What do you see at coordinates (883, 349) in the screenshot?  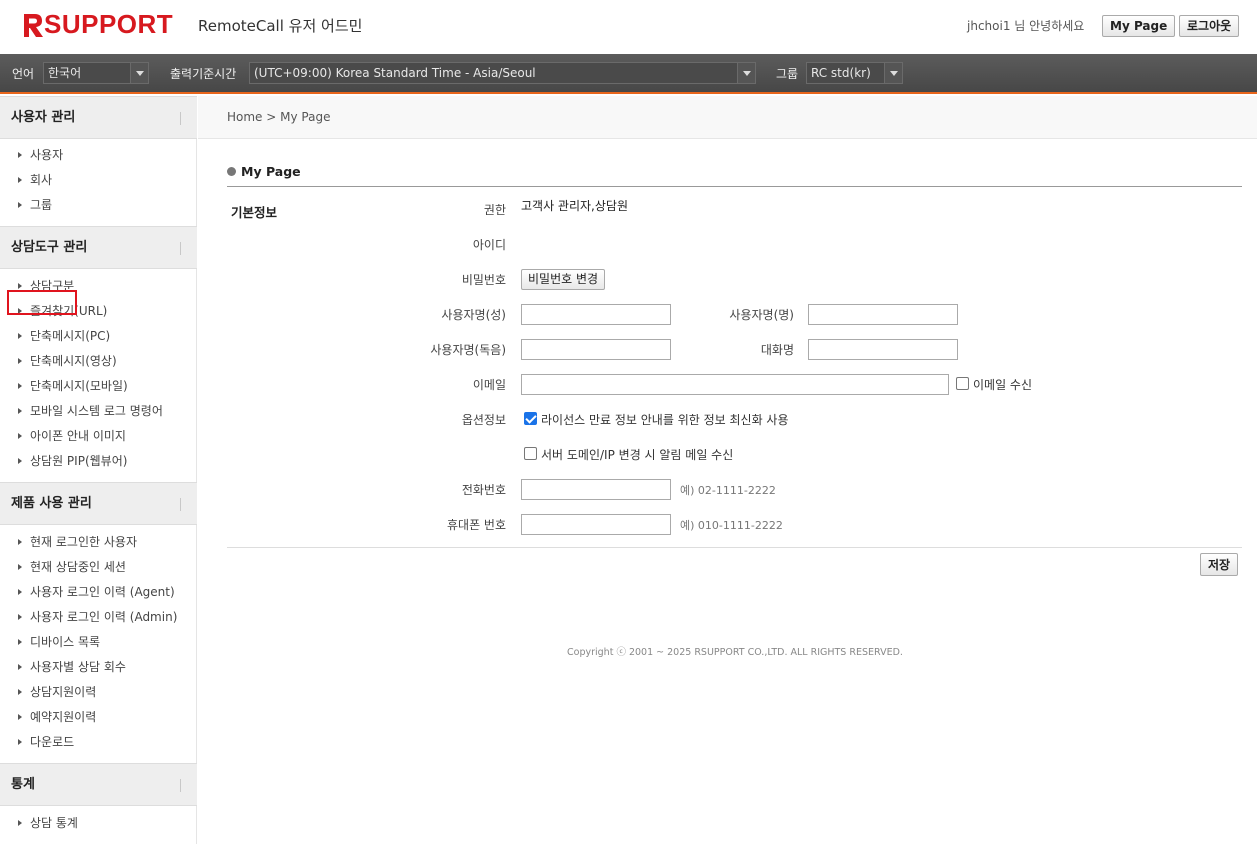 I see `nickname-input` at bounding box center [883, 349].